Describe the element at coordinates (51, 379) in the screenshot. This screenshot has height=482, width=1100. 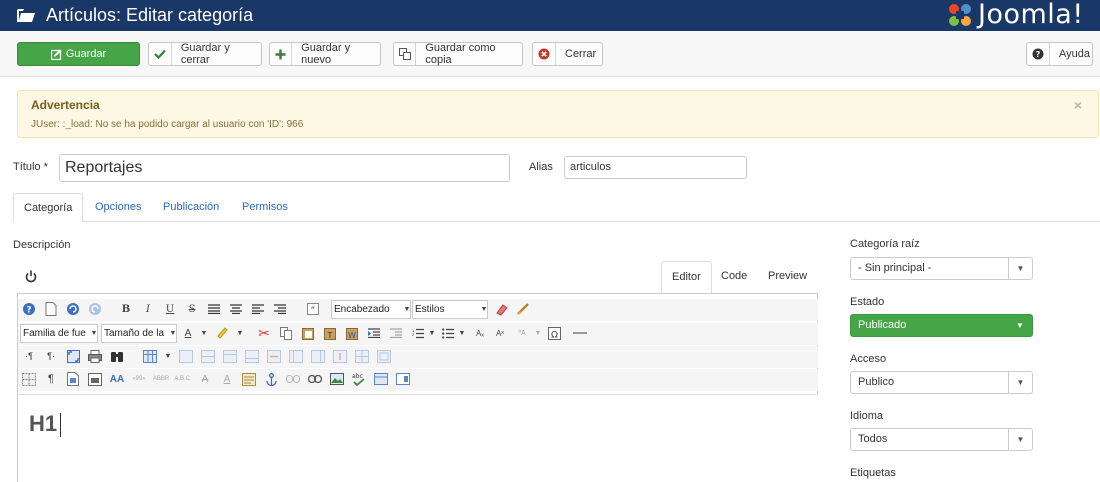
I see `show-blocks-icon: ¶` at that location.